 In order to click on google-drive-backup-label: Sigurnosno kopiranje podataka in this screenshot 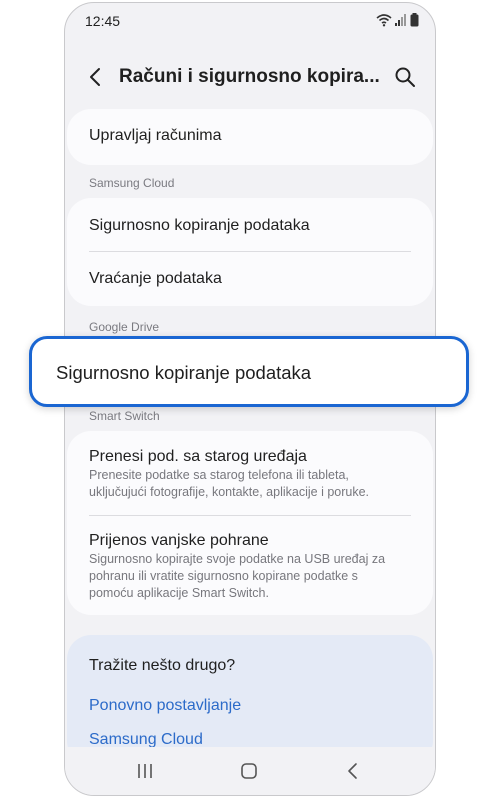, I will do `click(184, 372)`.